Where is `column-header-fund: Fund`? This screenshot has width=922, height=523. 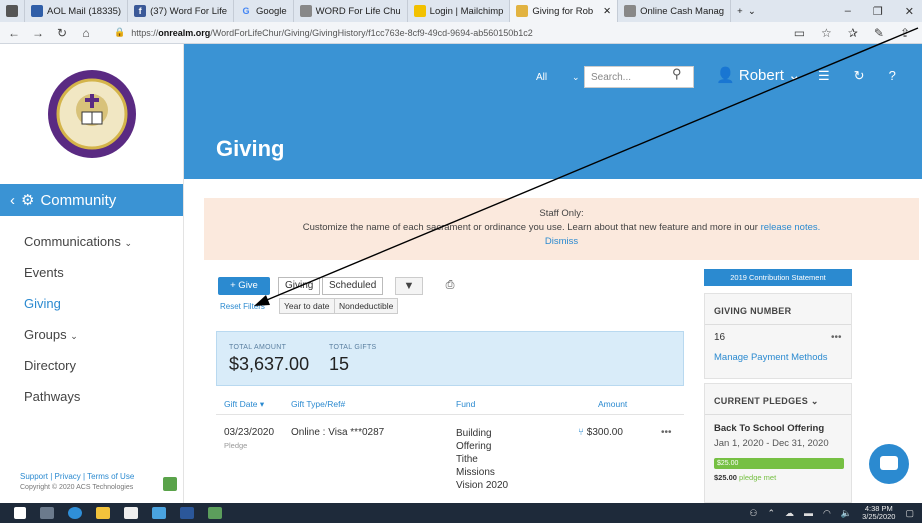
column-header-fund: Fund is located at coordinates (465, 404).